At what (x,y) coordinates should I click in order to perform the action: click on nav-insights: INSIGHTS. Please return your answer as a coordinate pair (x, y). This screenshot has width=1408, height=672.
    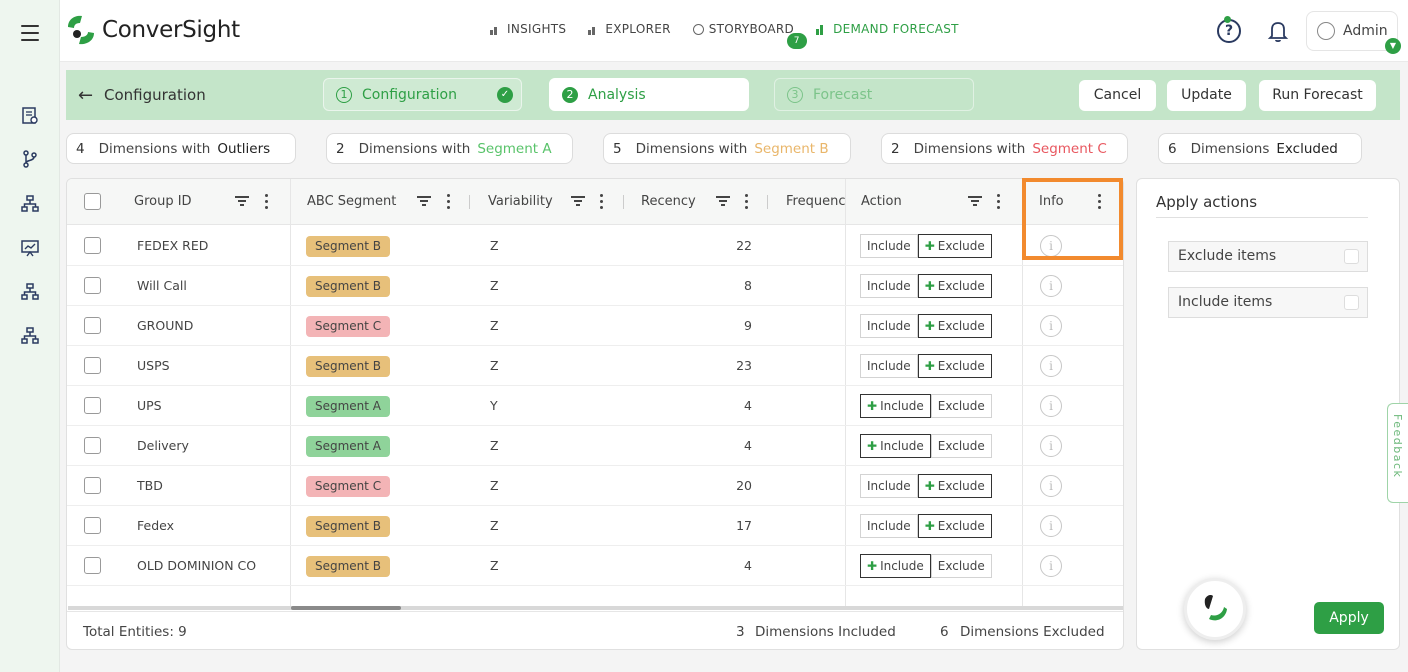
    Looking at the image, I should click on (528, 29).